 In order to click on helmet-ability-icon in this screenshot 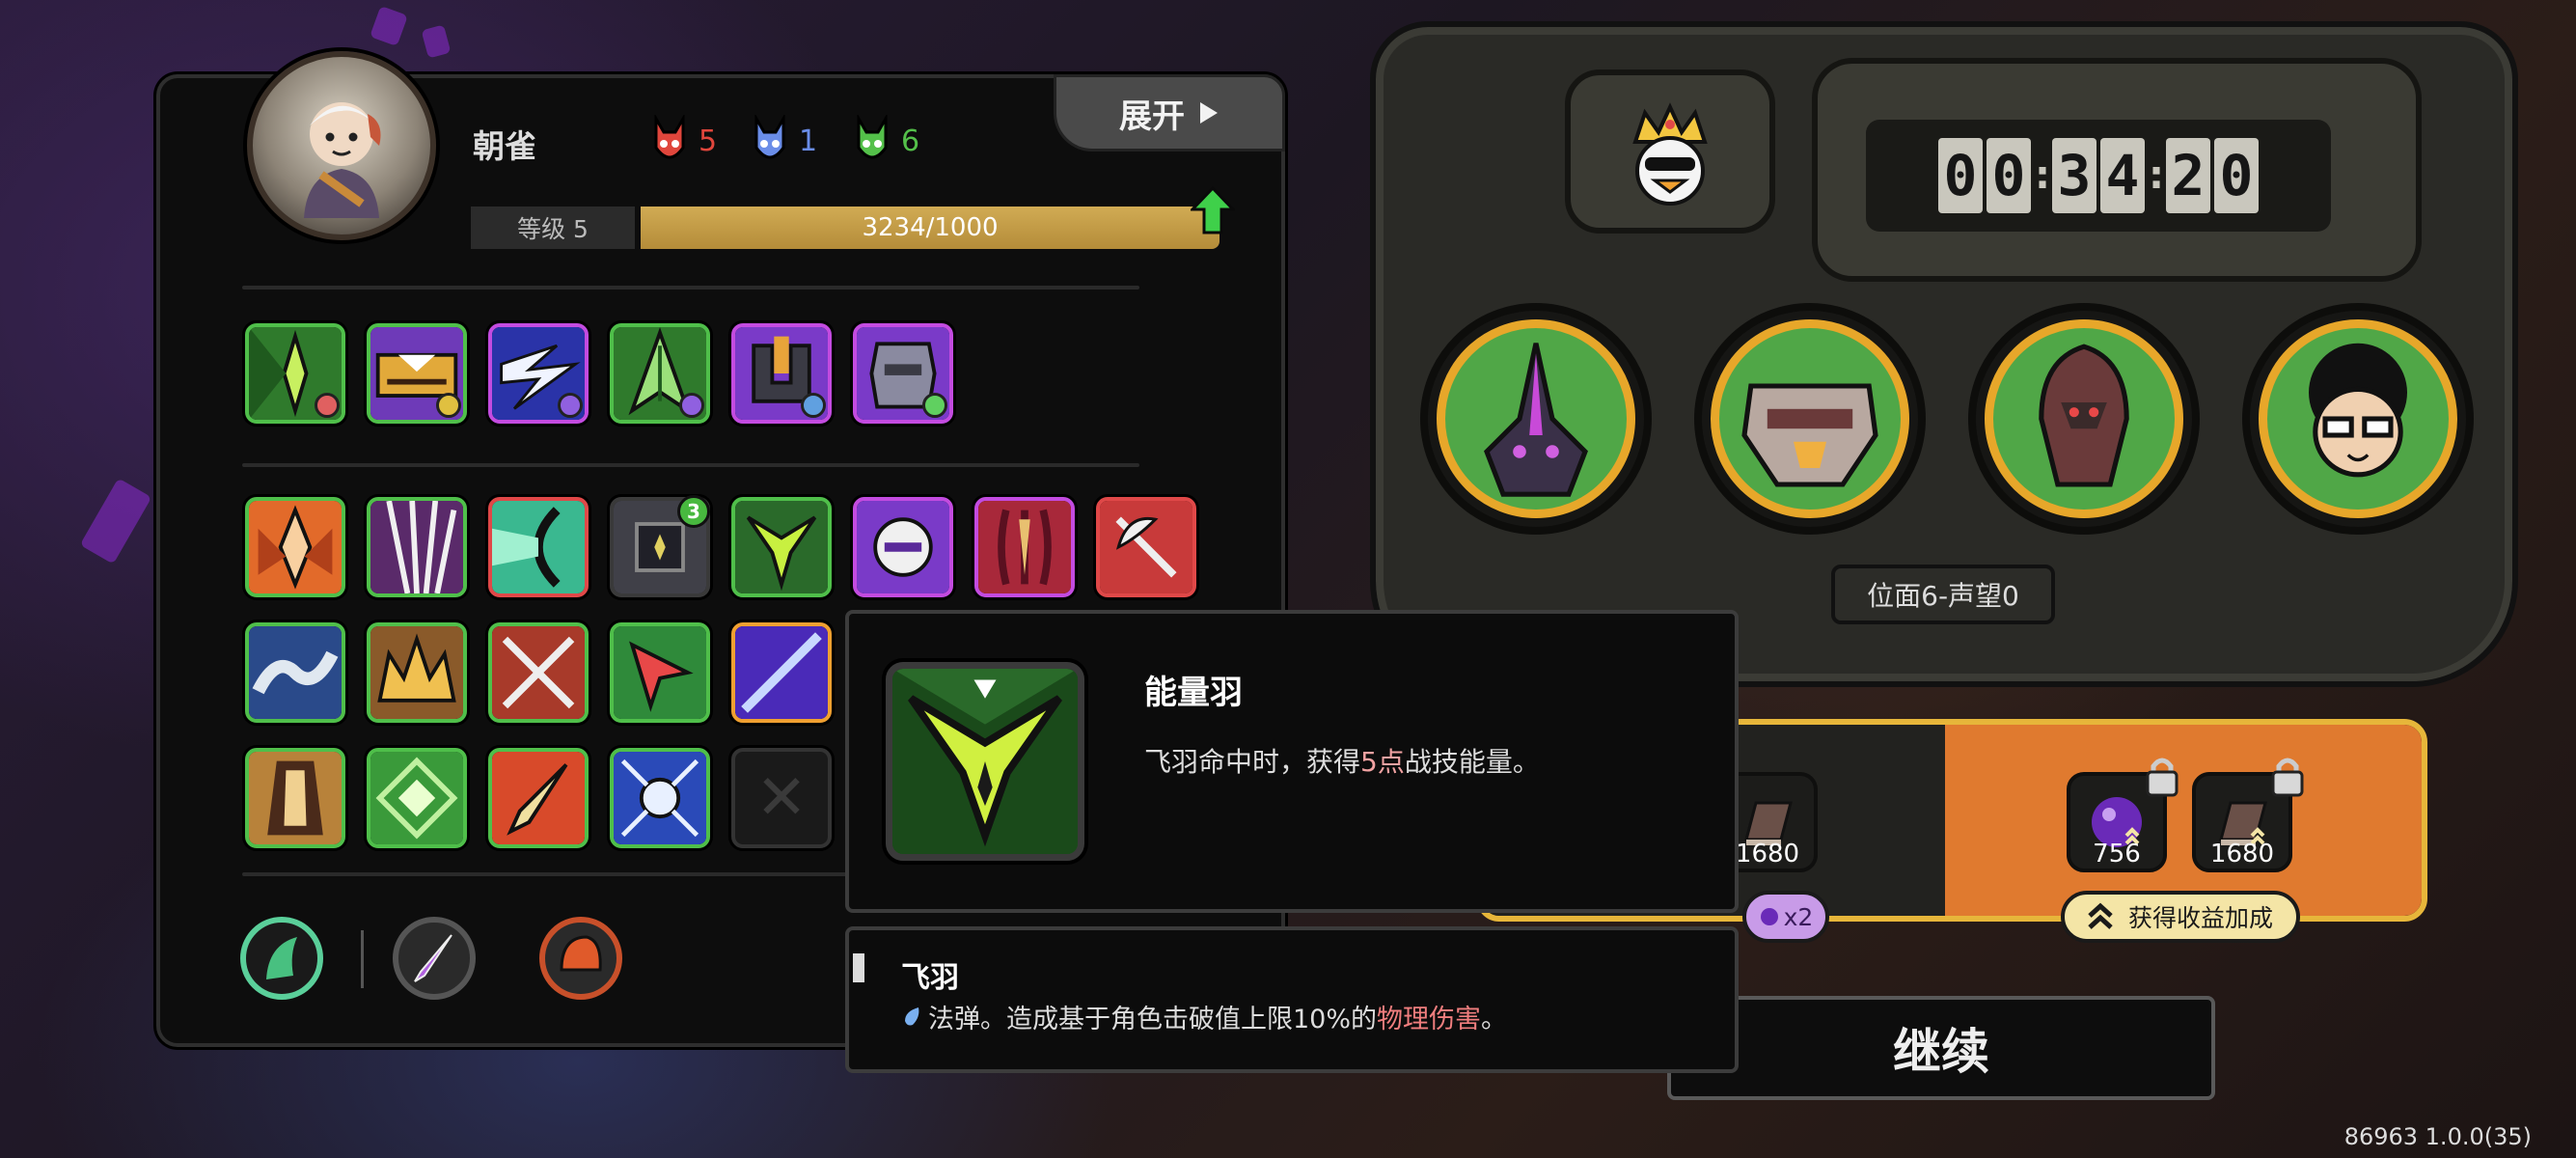, I will do `click(581, 958)`.